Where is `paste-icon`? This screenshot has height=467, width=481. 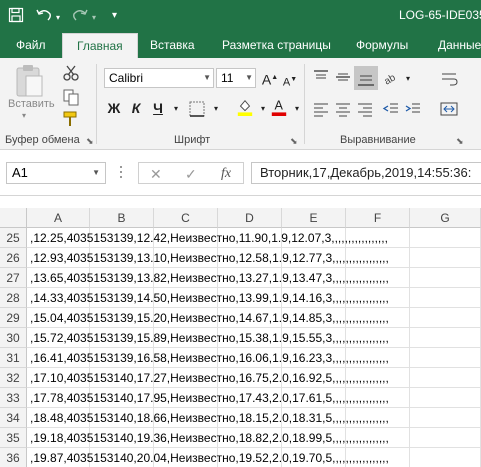 paste-icon is located at coordinates (29, 81).